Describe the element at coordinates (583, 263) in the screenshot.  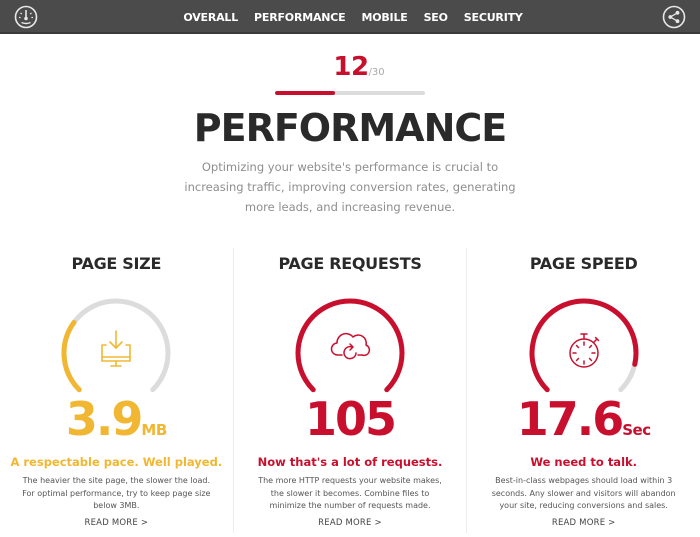
I see `metric-title: PAGE SPEED` at that location.